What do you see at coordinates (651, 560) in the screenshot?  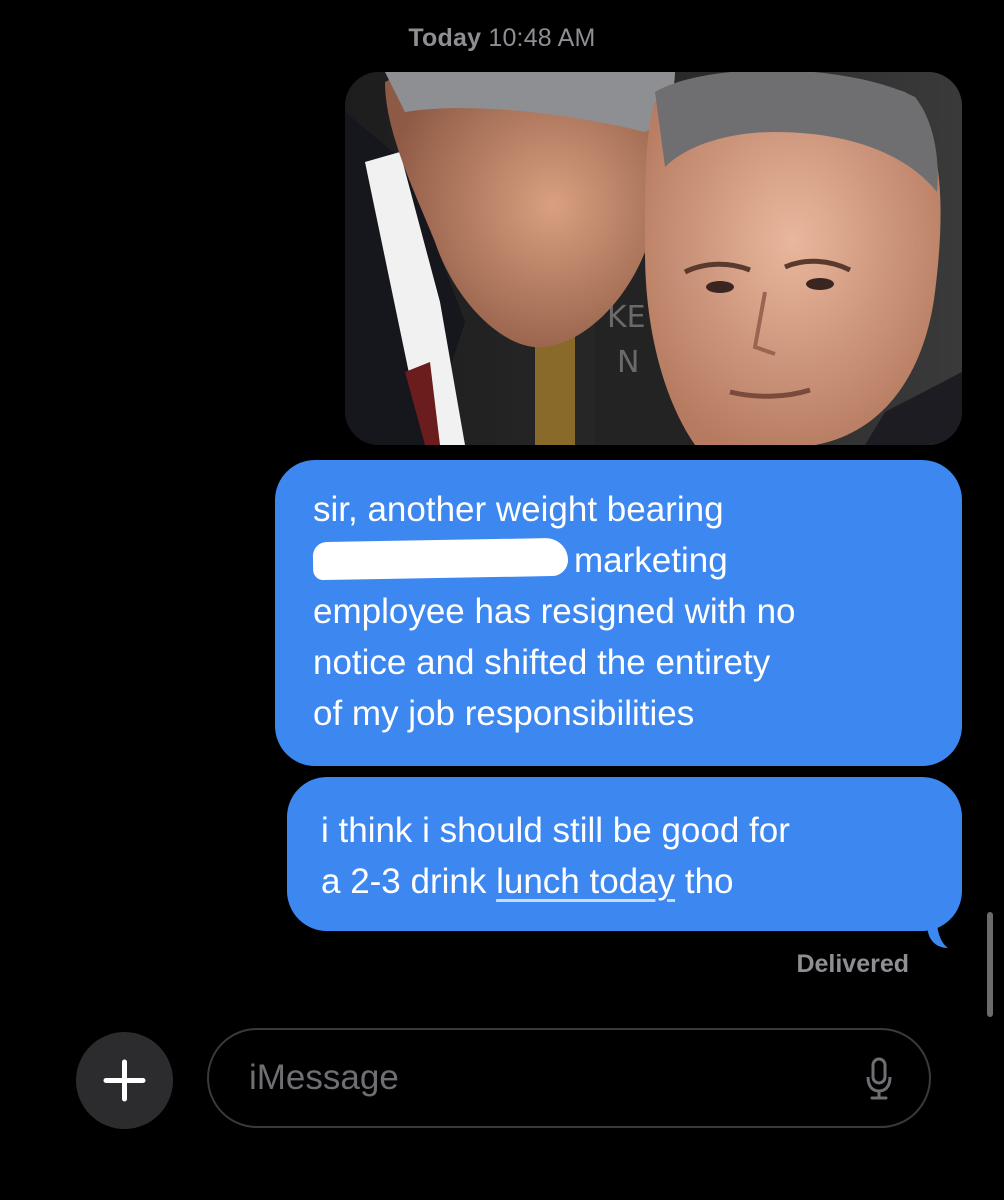 I see `message-text-fragment: marketing` at bounding box center [651, 560].